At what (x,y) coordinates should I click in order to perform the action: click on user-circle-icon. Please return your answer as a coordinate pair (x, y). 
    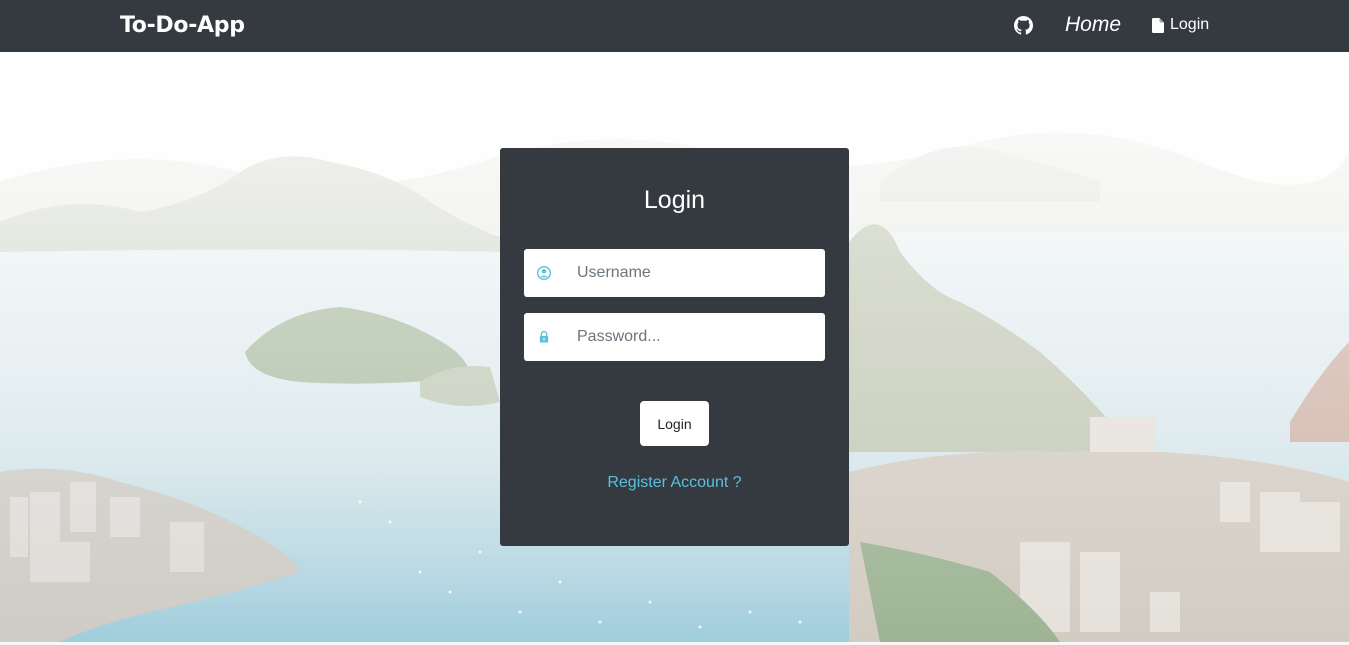
    Looking at the image, I should click on (544, 273).